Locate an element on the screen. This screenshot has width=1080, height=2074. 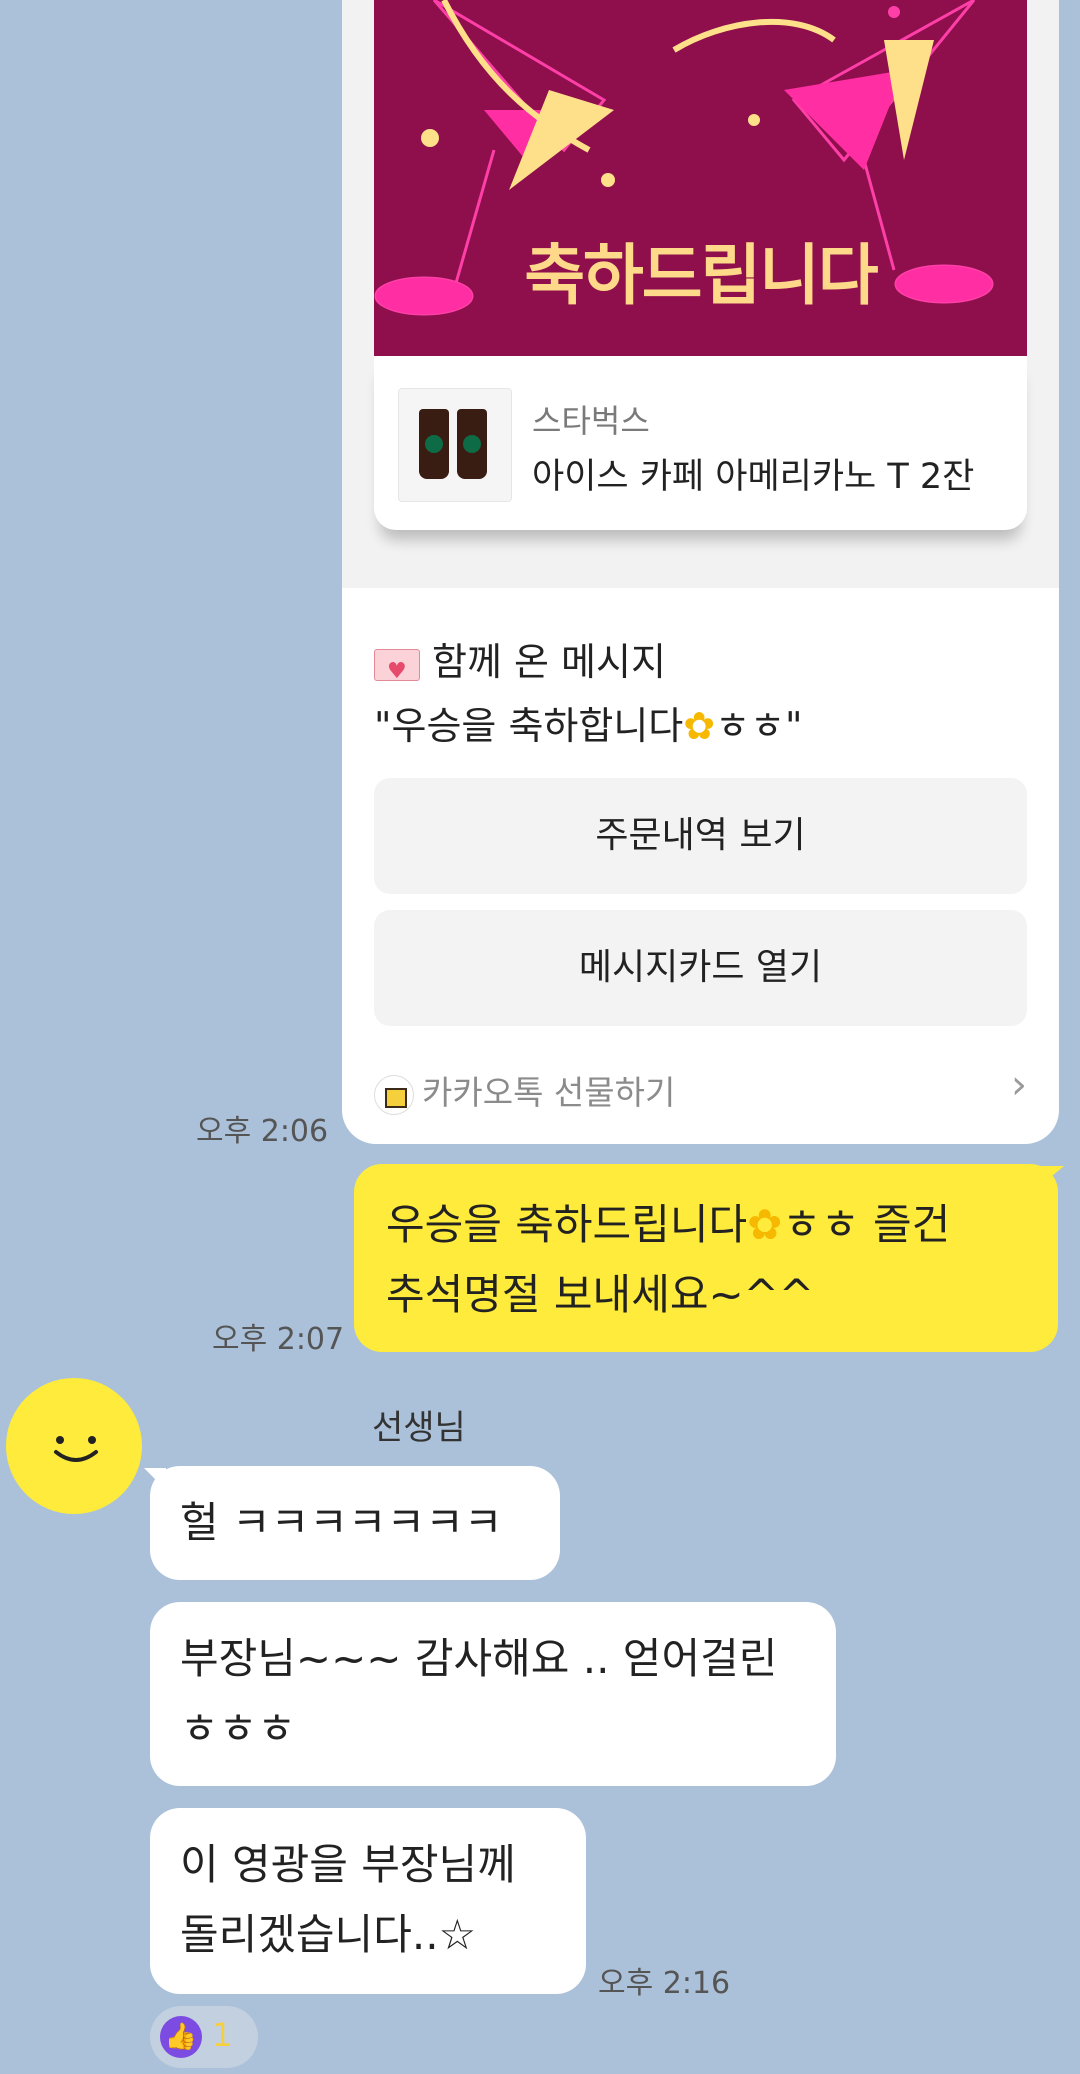
reaction-count: 1 is located at coordinates (222, 2035).